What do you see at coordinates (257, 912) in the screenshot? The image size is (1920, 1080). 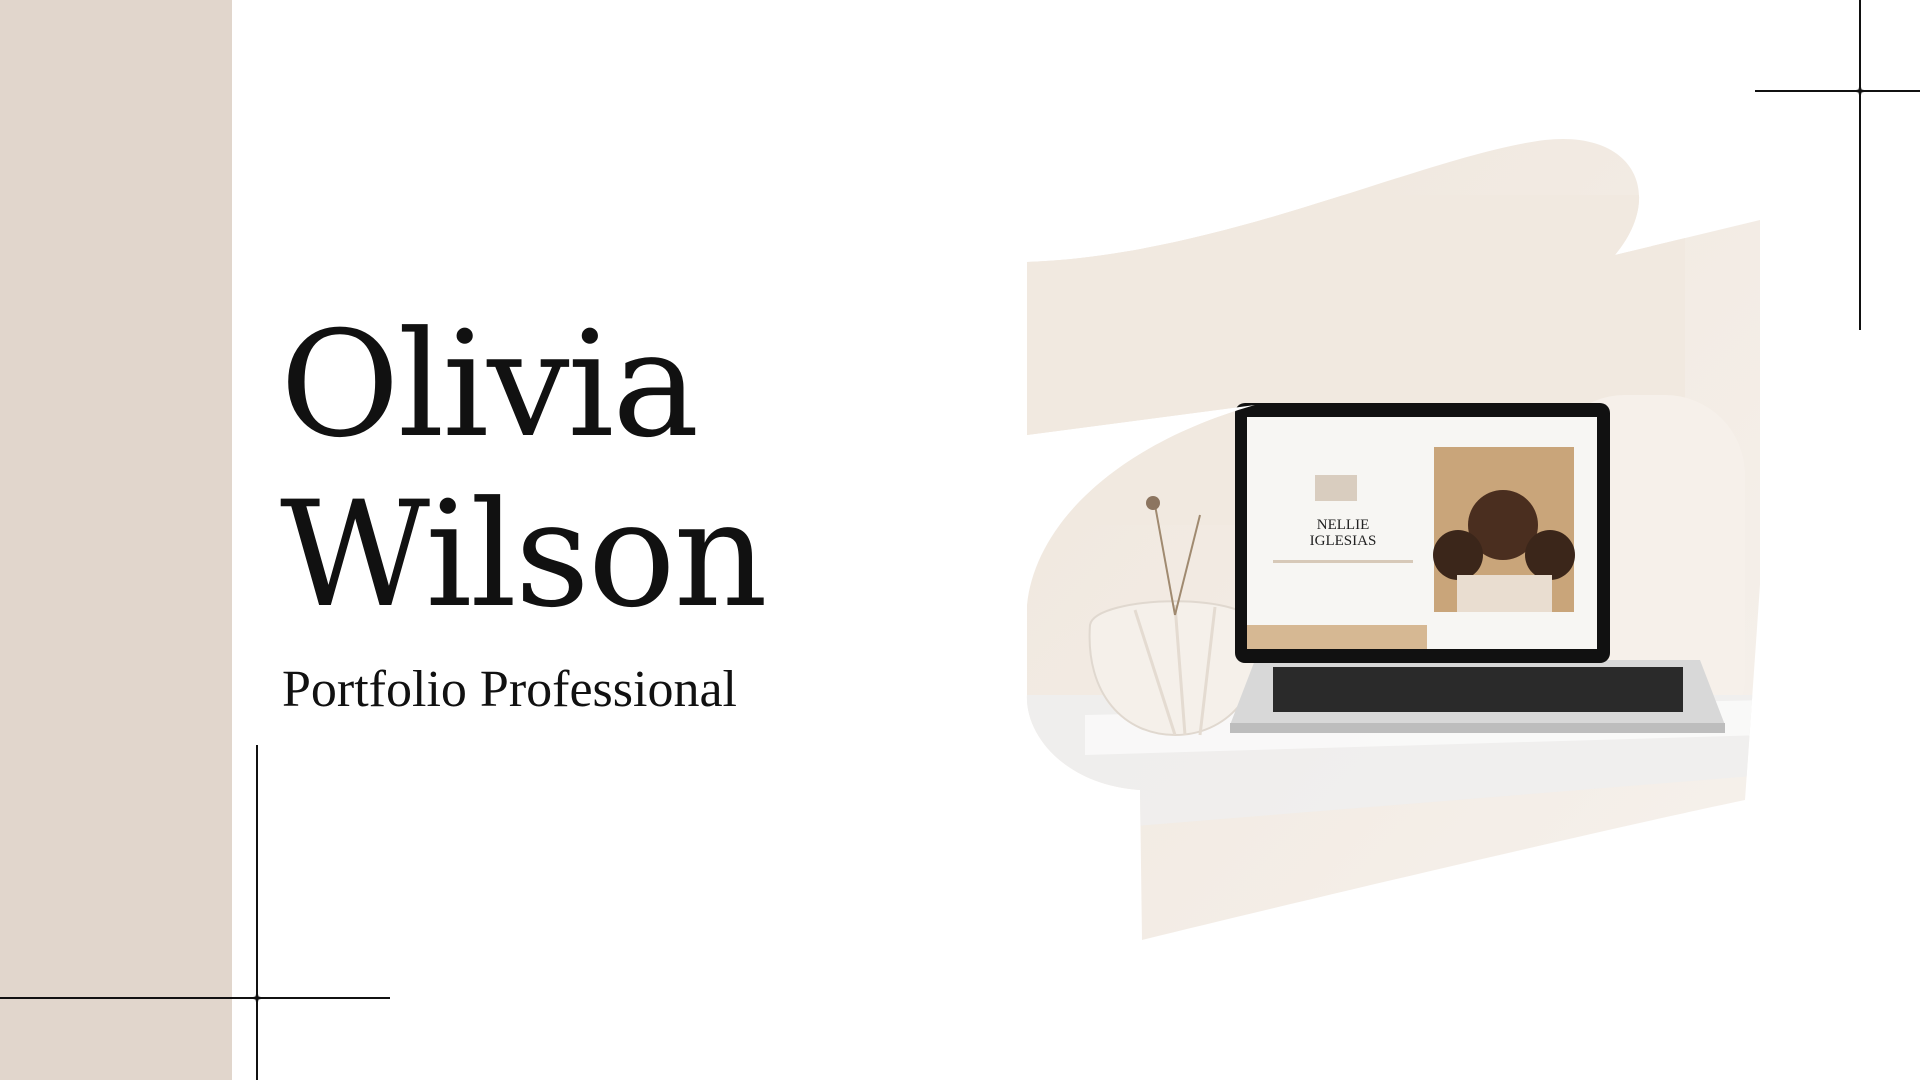 I see `decor-line-vertical-left` at bounding box center [257, 912].